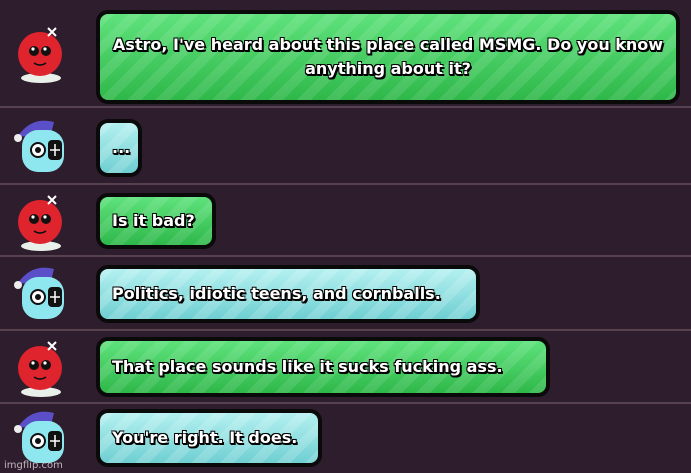 The width and height of the screenshot is (691, 473). What do you see at coordinates (205, 437) in the screenshot?
I see `message-text: You're right. It does.` at bounding box center [205, 437].